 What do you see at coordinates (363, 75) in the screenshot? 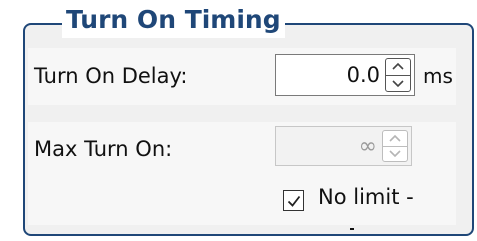
I see `turn-on-delay-value: 0.0` at bounding box center [363, 75].